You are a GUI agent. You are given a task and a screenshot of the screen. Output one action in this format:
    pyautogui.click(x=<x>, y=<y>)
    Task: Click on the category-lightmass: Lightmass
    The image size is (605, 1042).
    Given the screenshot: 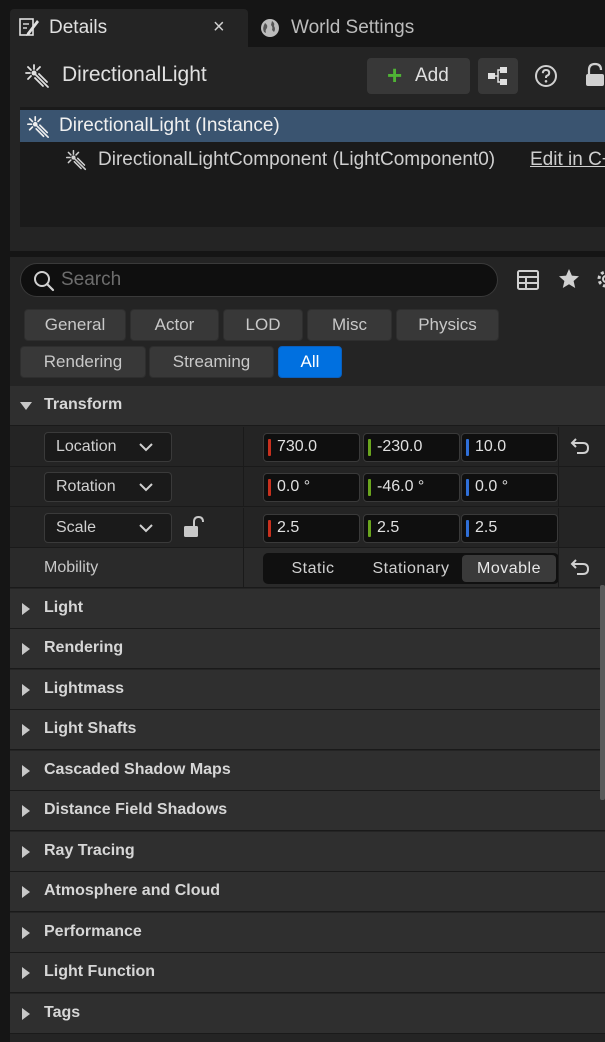 What is the action you would take?
    pyautogui.click(x=307, y=690)
    